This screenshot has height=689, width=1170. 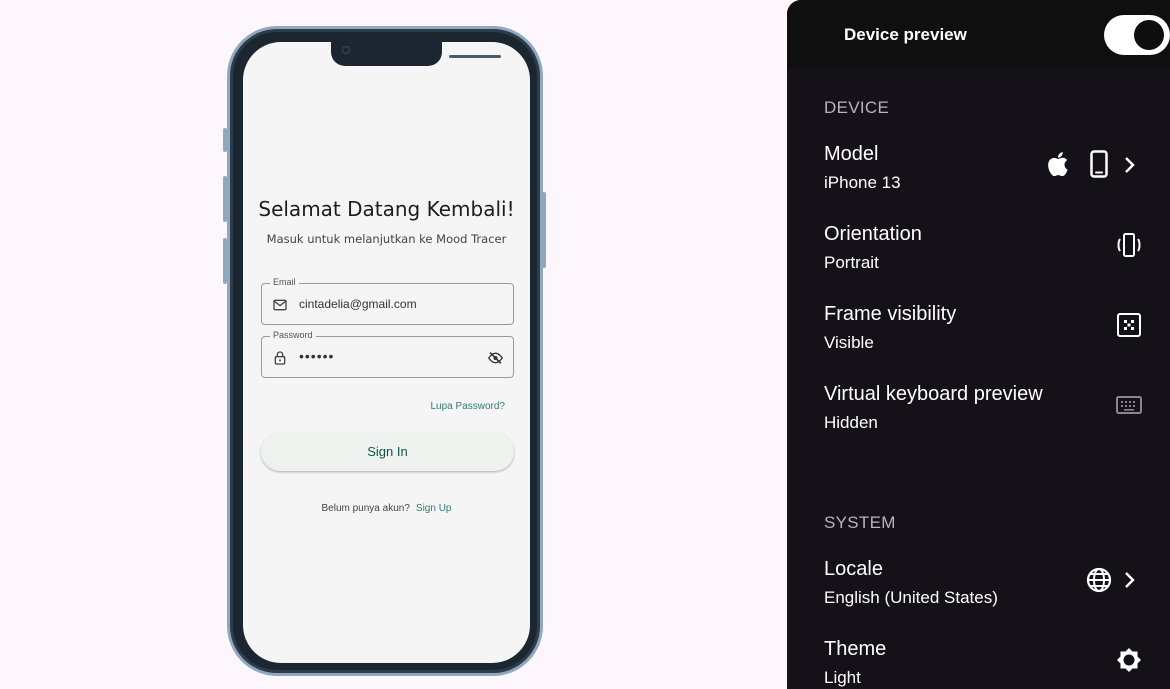 What do you see at coordinates (890, 314) in the screenshot?
I see `frame-title: Frame visibility` at bounding box center [890, 314].